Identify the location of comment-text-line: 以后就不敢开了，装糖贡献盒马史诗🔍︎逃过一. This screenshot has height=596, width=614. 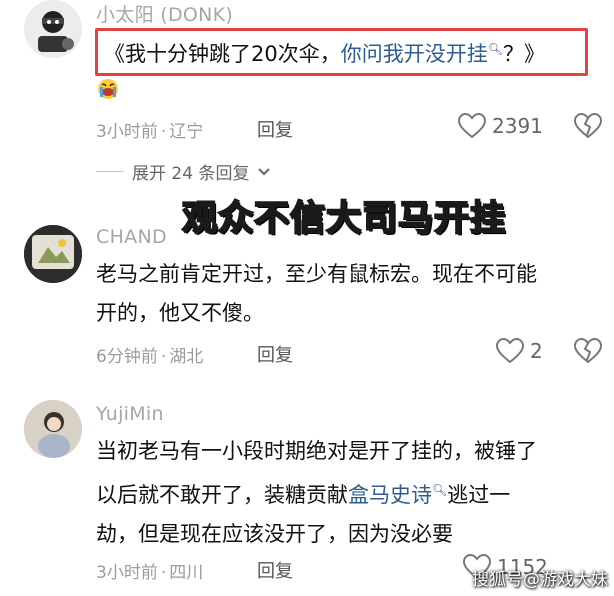
(316, 493).